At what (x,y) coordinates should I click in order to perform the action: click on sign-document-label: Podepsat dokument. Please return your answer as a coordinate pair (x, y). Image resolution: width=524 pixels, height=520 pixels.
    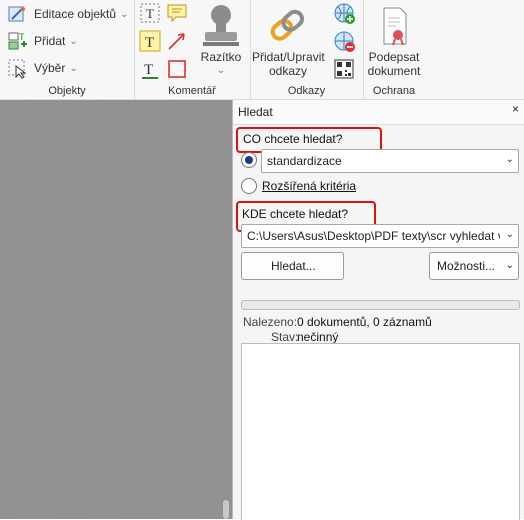
    Looking at the image, I should click on (394, 64).